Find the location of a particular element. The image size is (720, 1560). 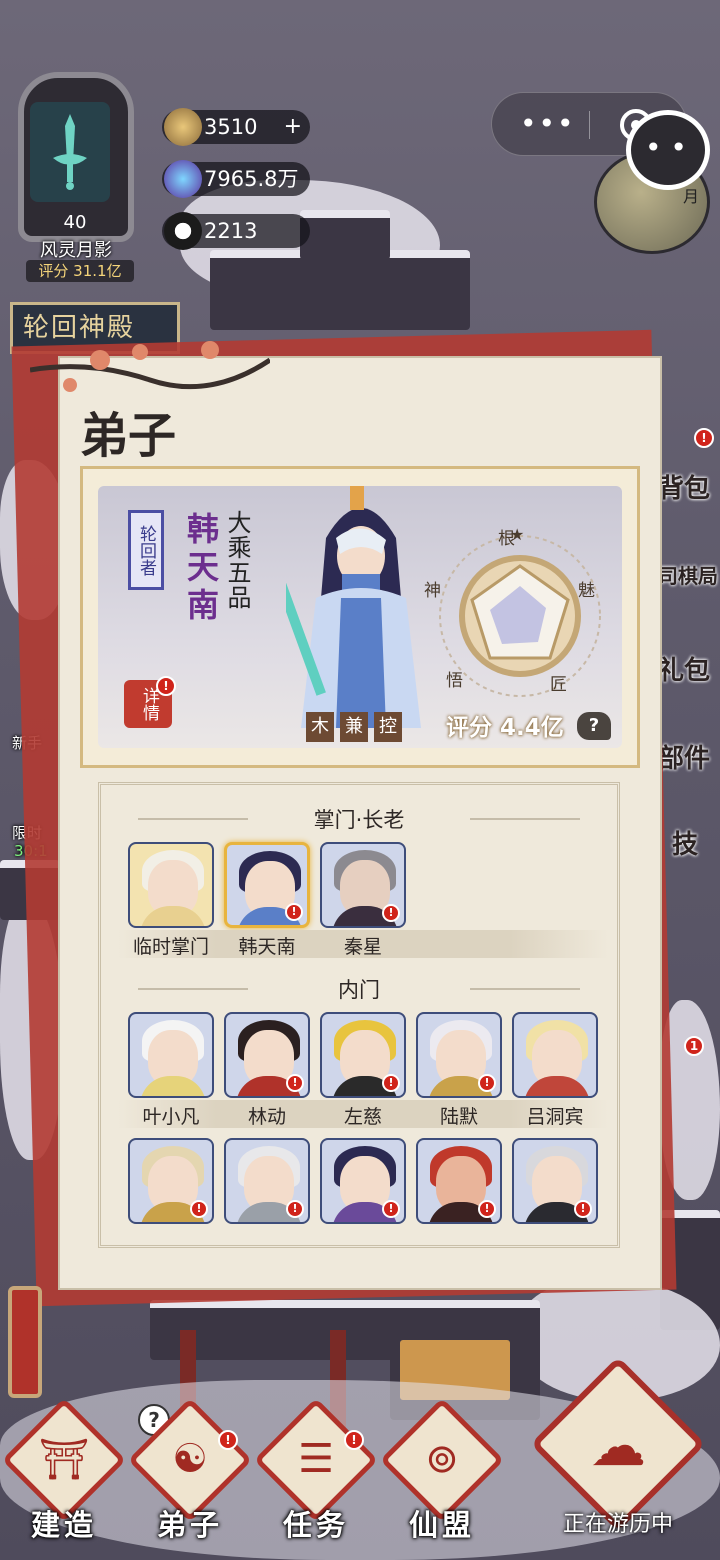

disciple-name: 林动 is located at coordinates (266, 1117).